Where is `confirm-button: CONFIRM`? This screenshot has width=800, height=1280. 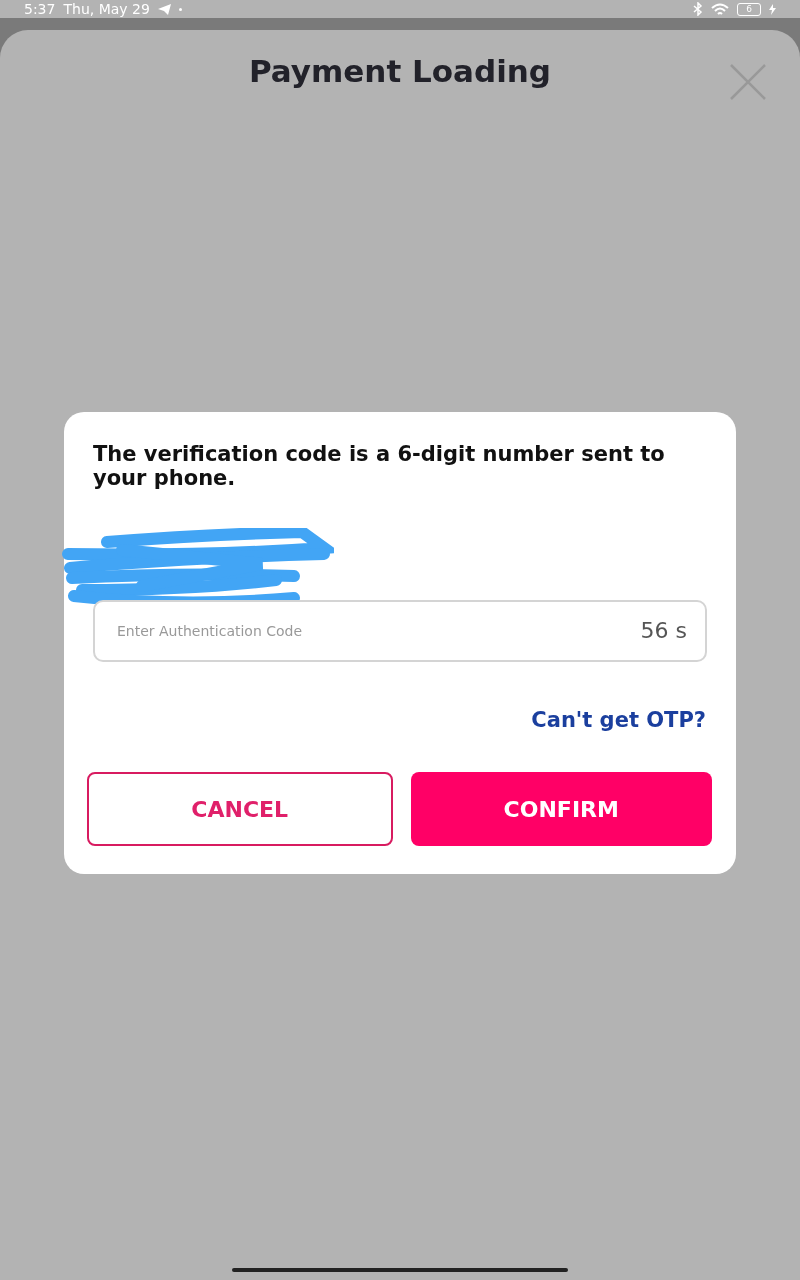
confirm-button: CONFIRM is located at coordinates (561, 809).